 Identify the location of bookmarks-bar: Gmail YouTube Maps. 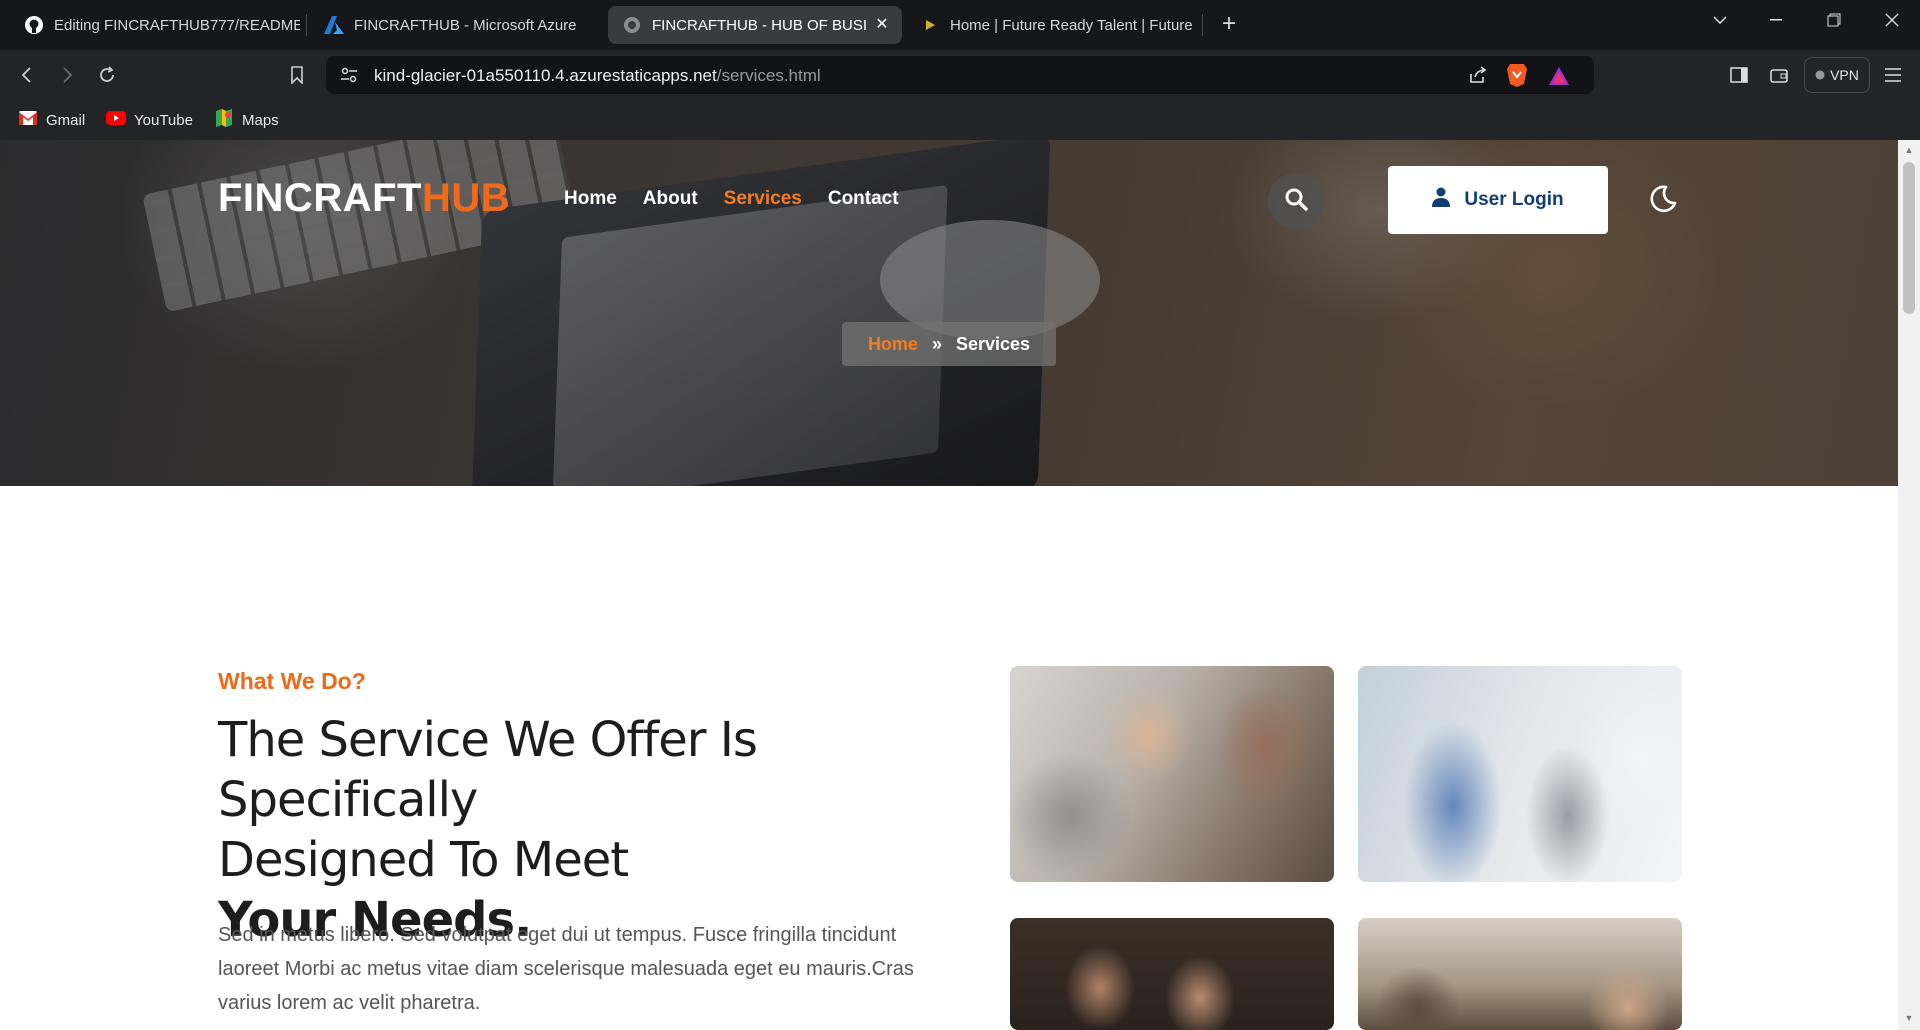
(960, 120).